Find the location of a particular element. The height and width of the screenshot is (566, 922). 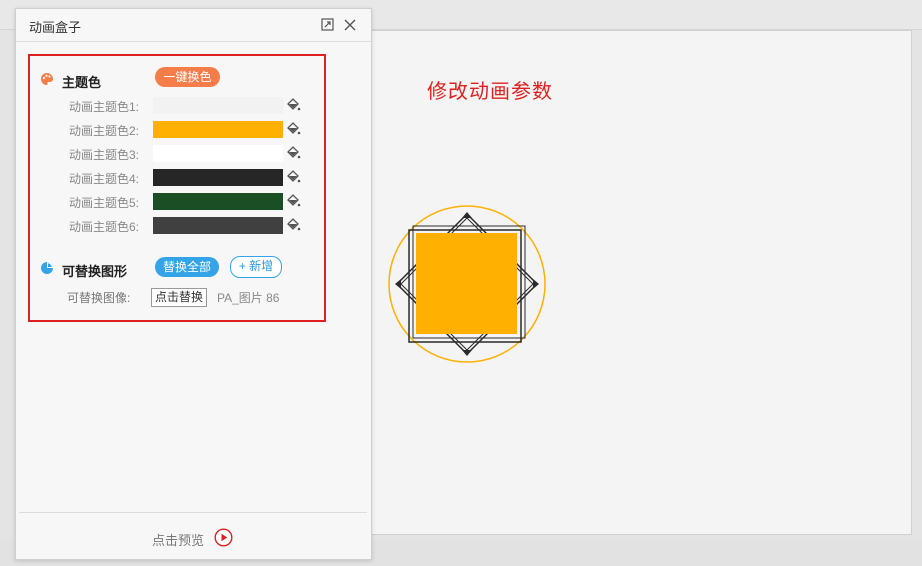

close-icon is located at coordinates (350, 25).